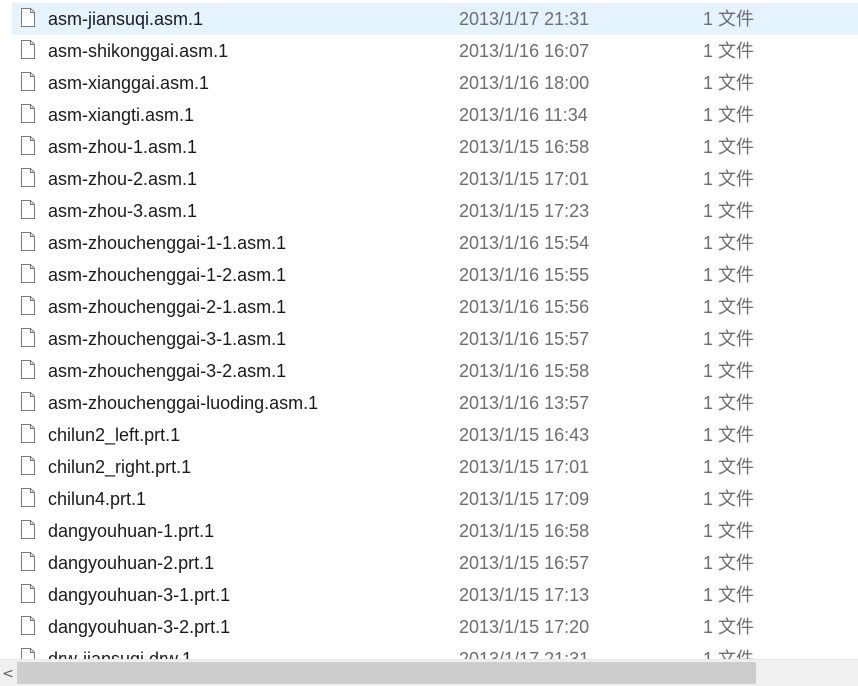  What do you see at coordinates (429, 499) in the screenshot?
I see `file-row: chilun4.prt.1 2013/1/15 17:09 1 文件` at bounding box center [429, 499].